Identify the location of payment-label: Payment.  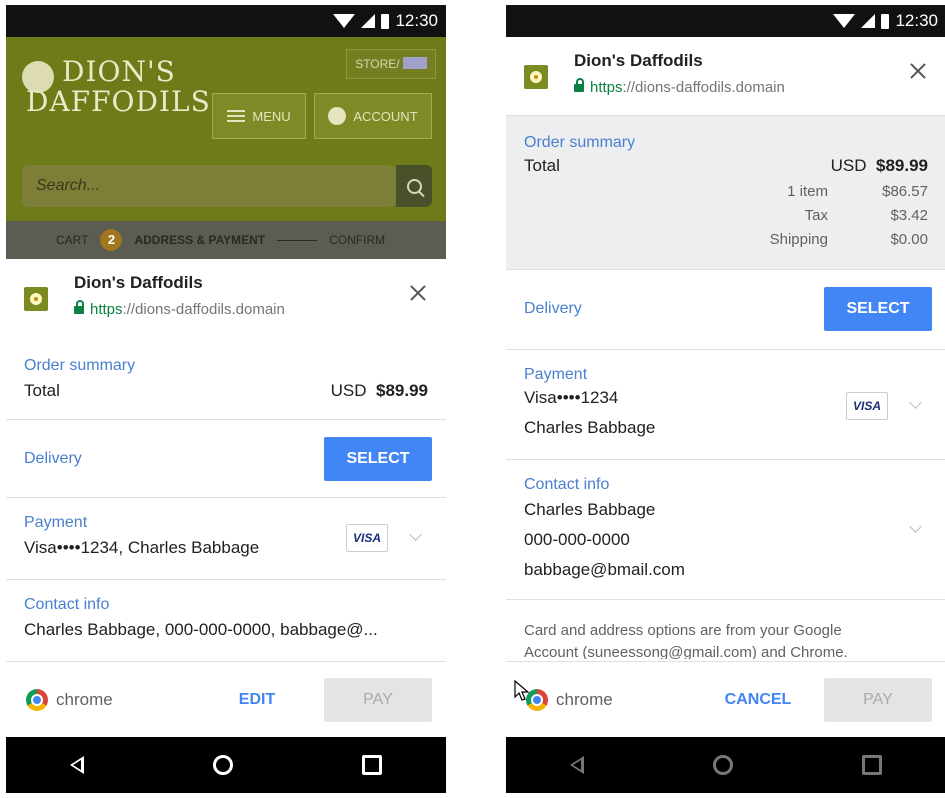
(556, 374).